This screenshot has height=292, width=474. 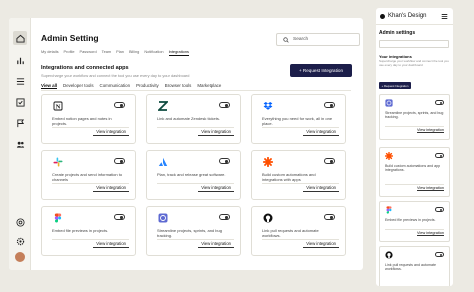 I want to click on mobile-header: Khan's Design, so click(x=414, y=16).